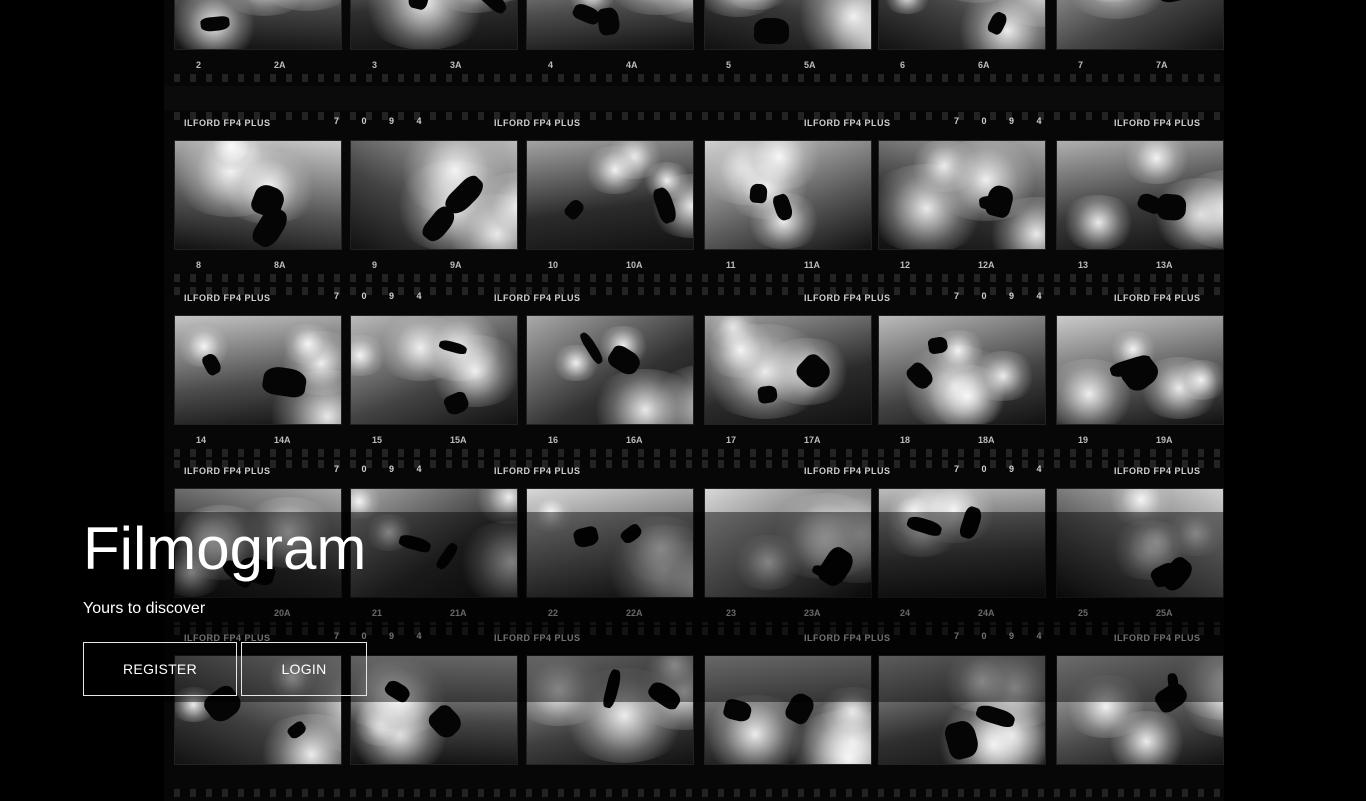 This screenshot has width=1366, height=801. I want to click on frame-number: 10, so click(553, 265).